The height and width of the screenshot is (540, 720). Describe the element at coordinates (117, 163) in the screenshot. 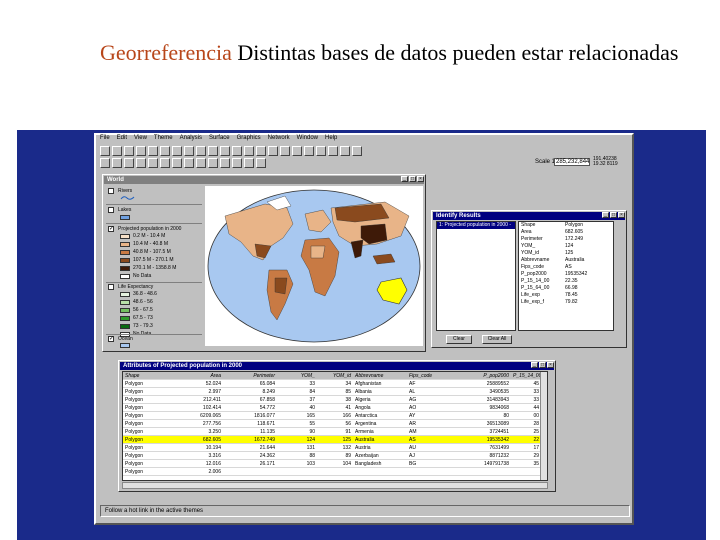

I see `pointer-tool-icon` at that location.